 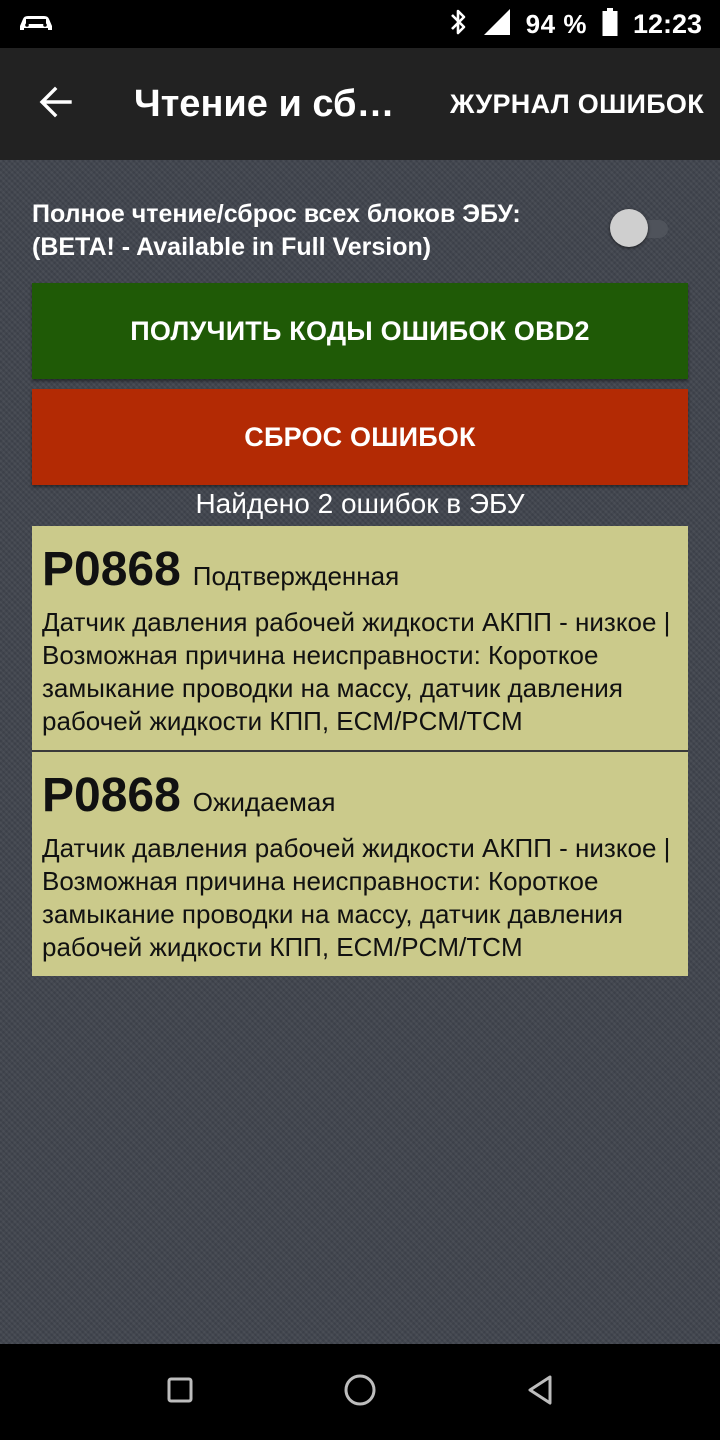 What do you see at coordinates (629, 228) in the screenshot?
I see `switch-thumb` at bounding box center [629, 228].